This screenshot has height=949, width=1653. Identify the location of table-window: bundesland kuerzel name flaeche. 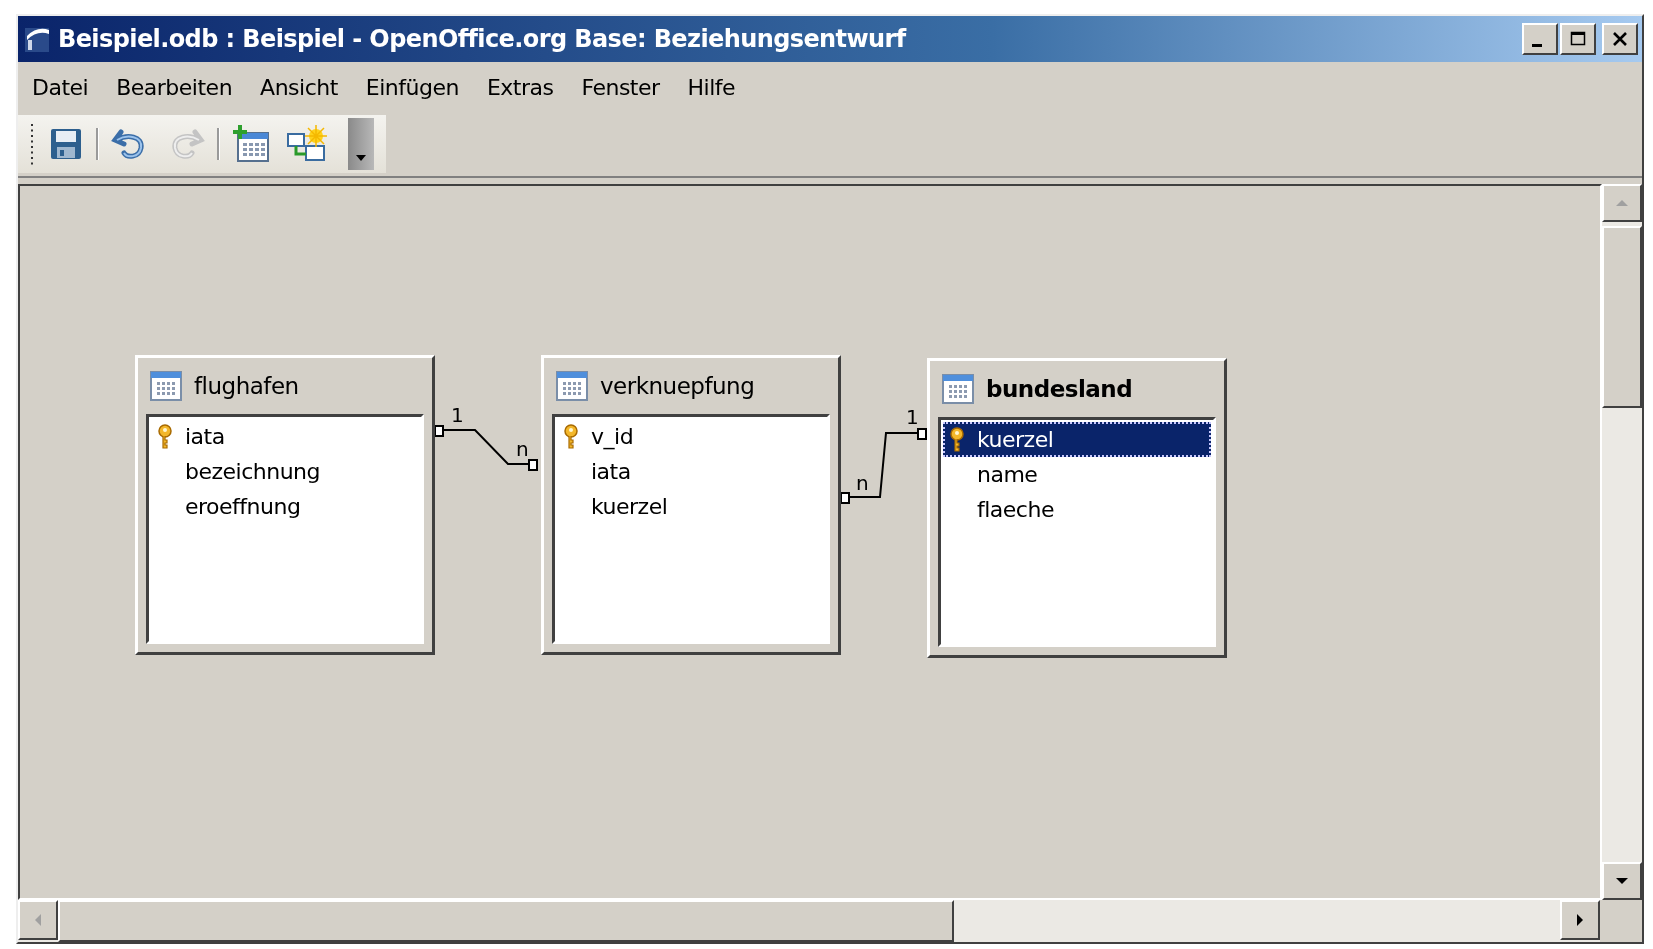
(1077, 508).